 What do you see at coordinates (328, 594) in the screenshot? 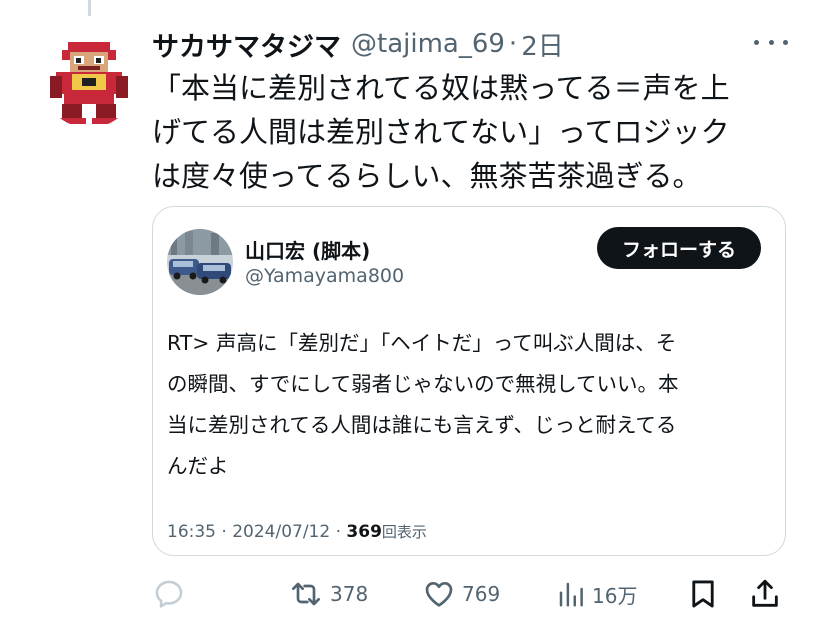
I see `retweet-button: 378` at bounding box center [328, 594].